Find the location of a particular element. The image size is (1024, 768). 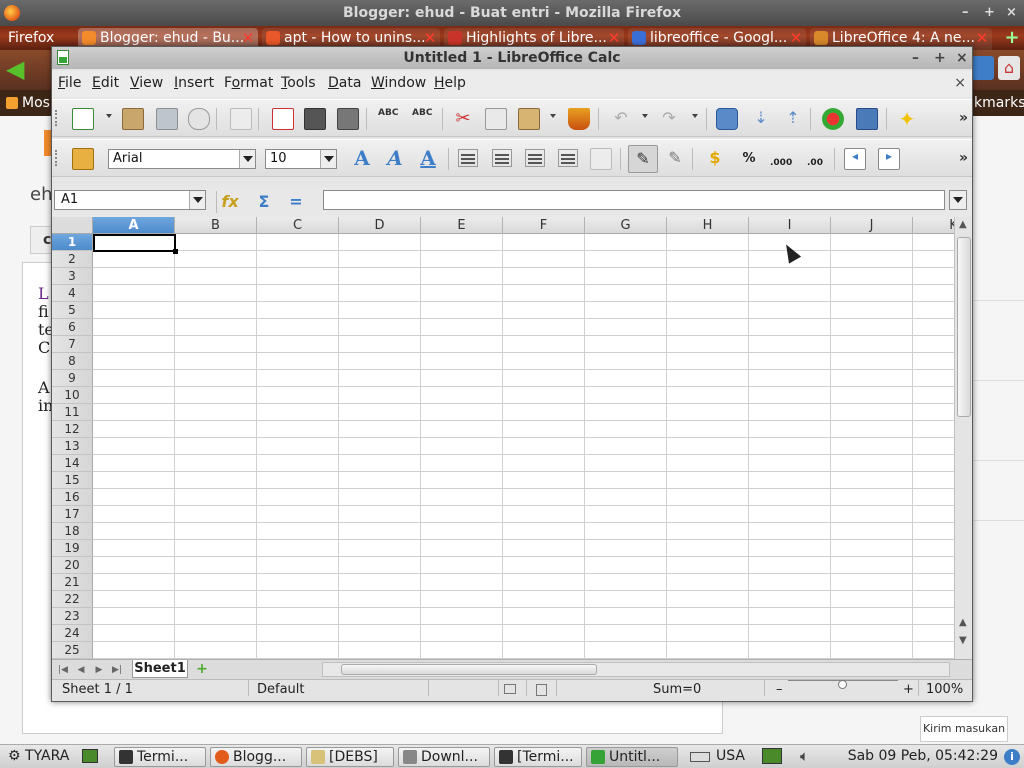

autospellcheck-icon: ABC is located at coordinates (423, 119).